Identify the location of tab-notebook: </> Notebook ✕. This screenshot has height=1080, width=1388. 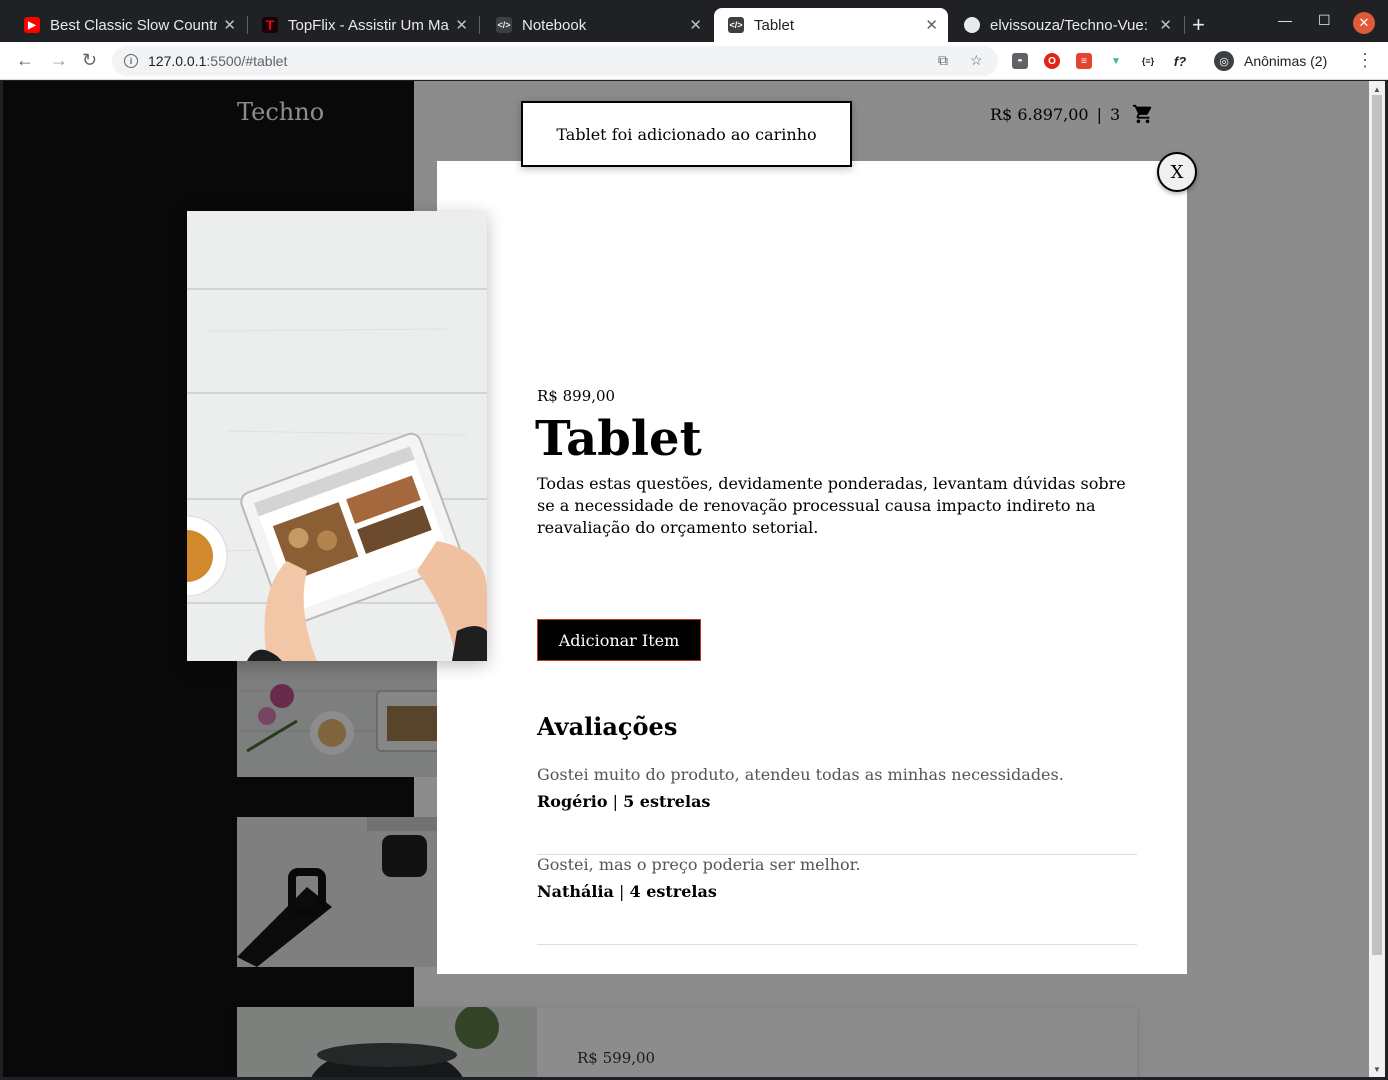
(597, 25).